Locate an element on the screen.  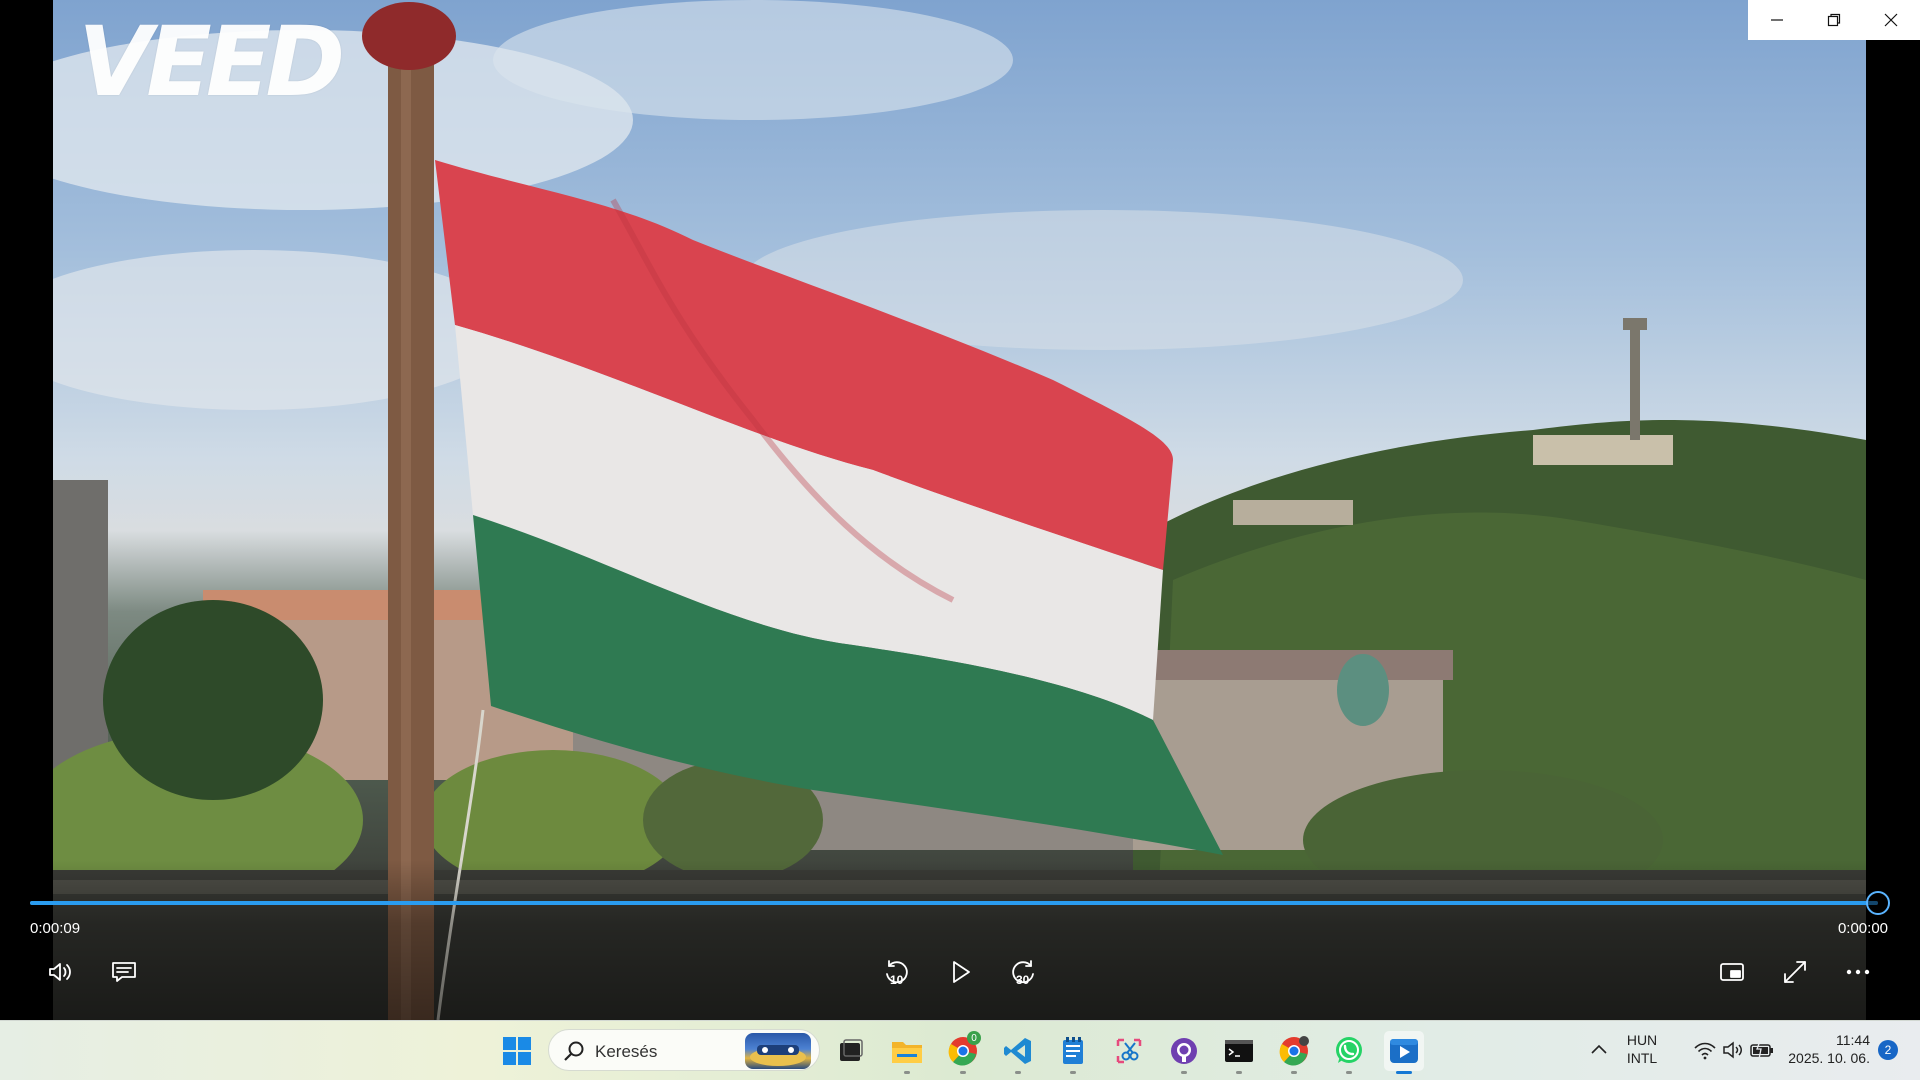
keyboard-layout: INTL is located at coordinates (1642, 1058).